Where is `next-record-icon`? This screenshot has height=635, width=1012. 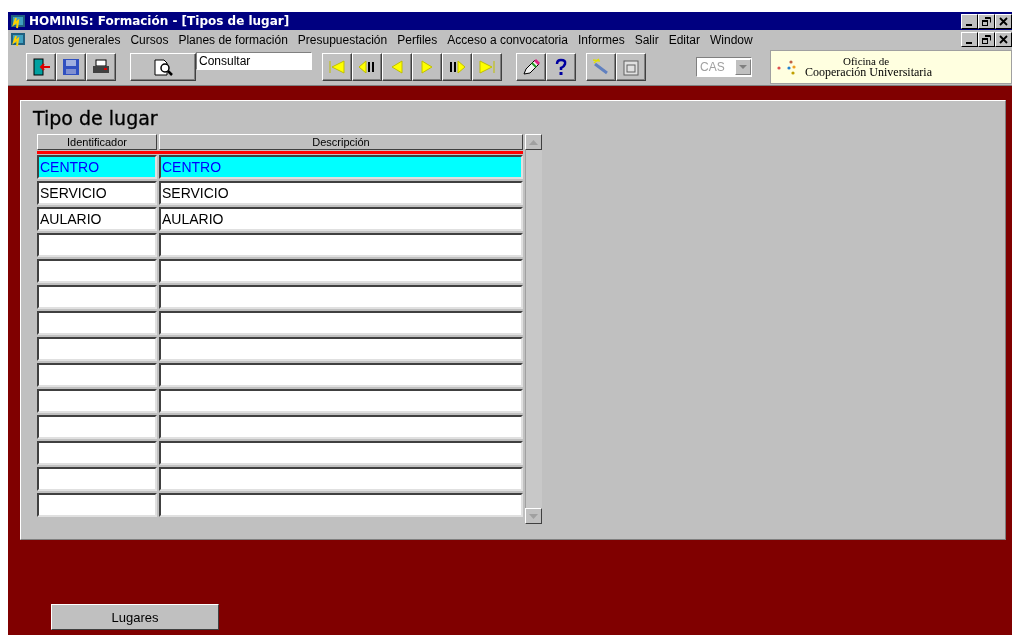 next-record-icon is located at coordinates (427, 67).